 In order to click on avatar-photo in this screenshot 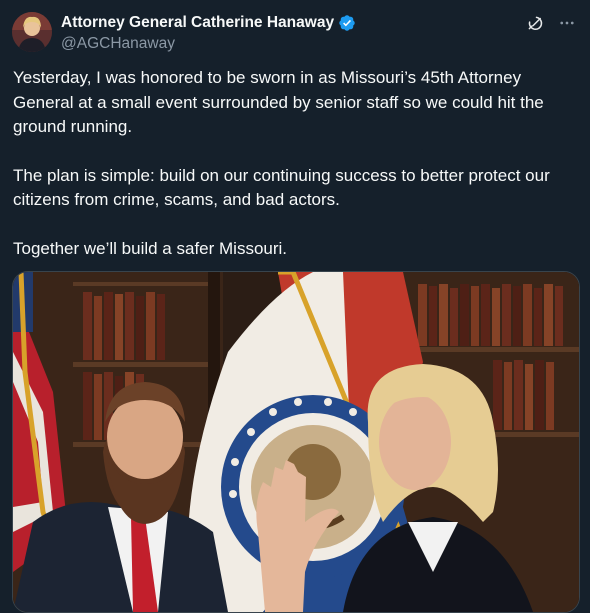, I will do `click(32, 32)`.